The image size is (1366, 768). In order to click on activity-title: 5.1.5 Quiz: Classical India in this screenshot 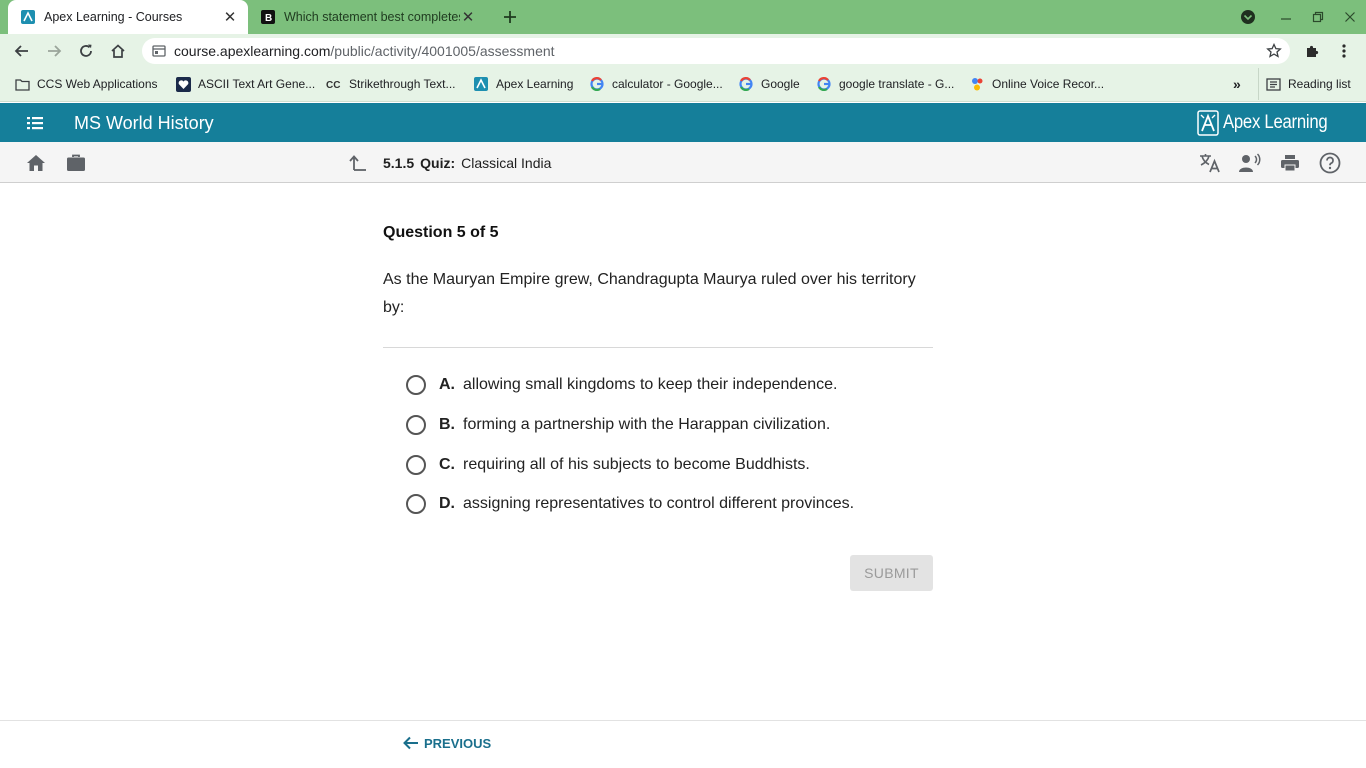, I will do `click(467, 163)`.